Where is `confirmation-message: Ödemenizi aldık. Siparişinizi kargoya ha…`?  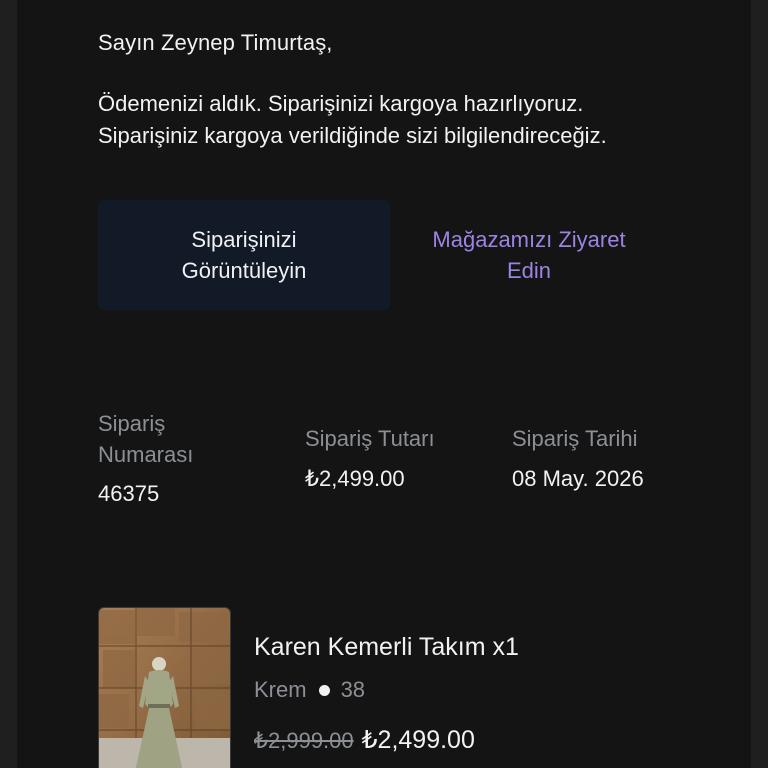 confirmation-message: Ödemenizi aldık. Siparişinizi kargoya ha… is located at coordinates (408, 120).